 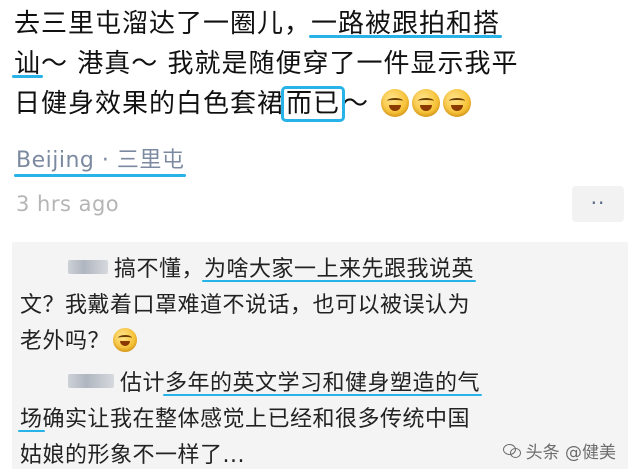 I want to click on post-text-segment: ～, so click(x=356, y=104).